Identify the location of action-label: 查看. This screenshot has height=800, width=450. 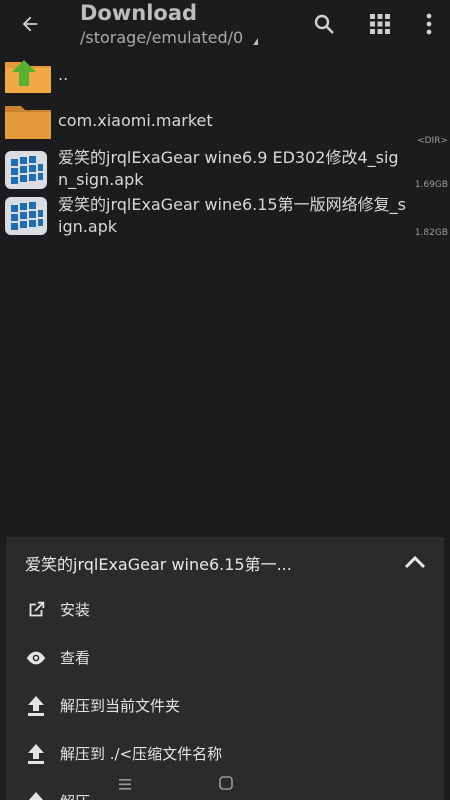
(75, 658).